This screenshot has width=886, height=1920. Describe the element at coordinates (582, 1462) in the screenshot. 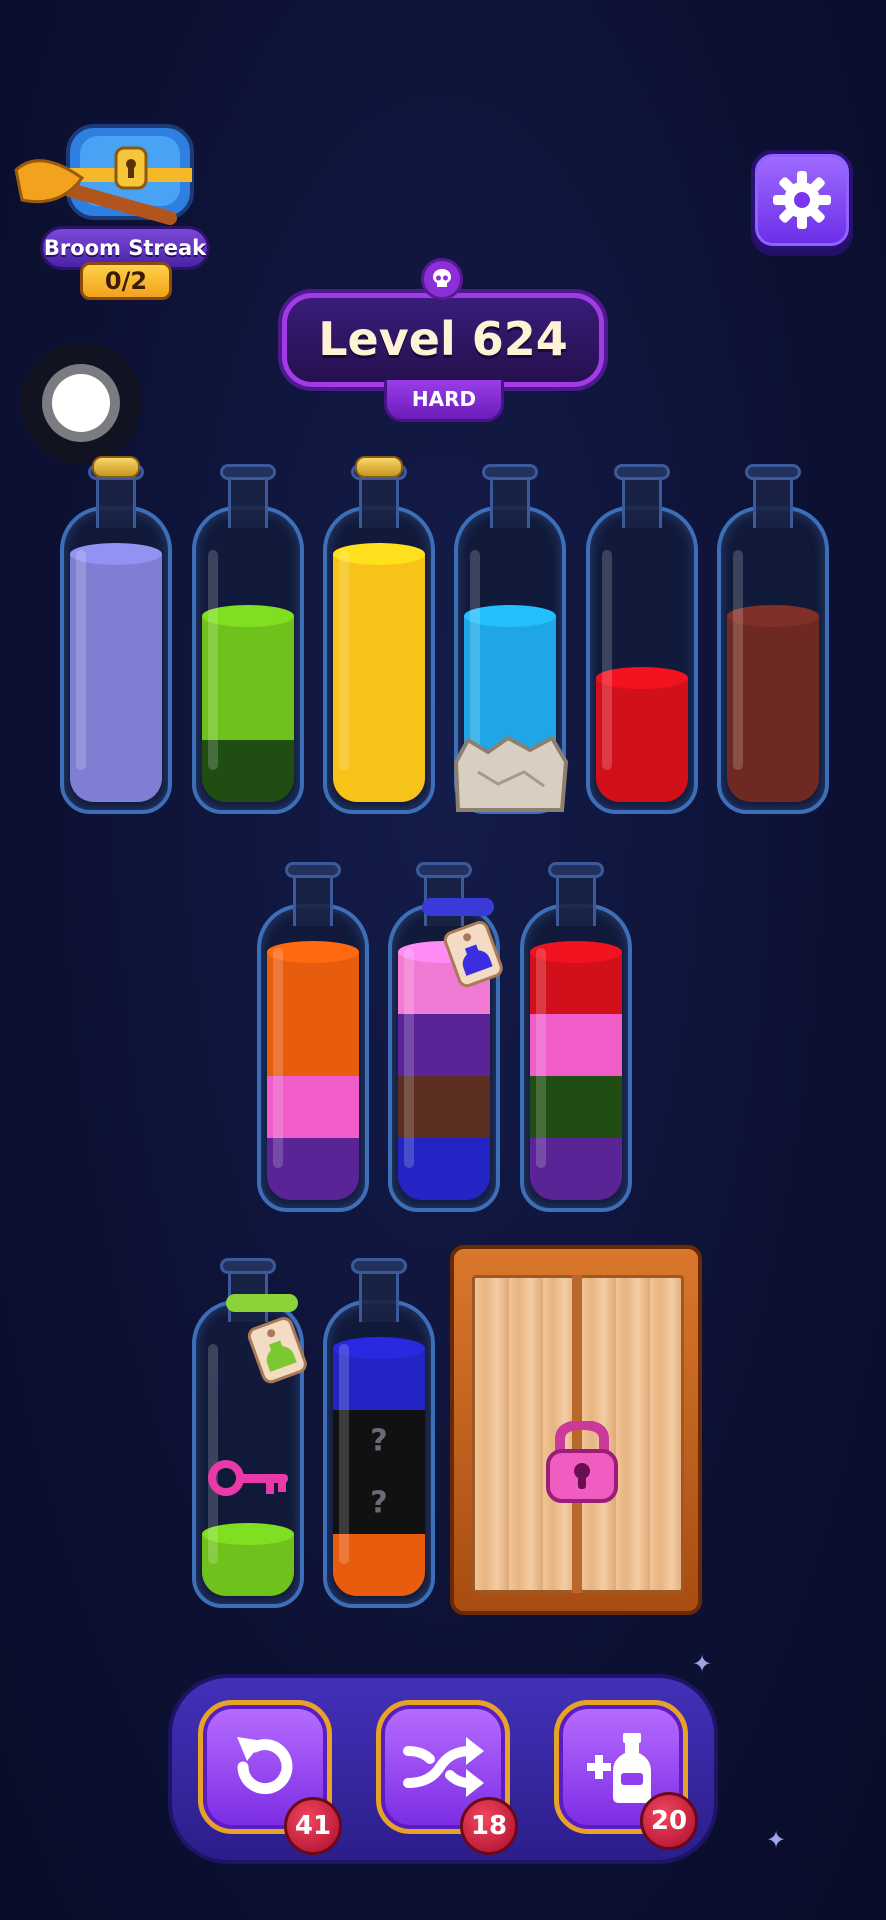

I see `padlock-icon` at that location.